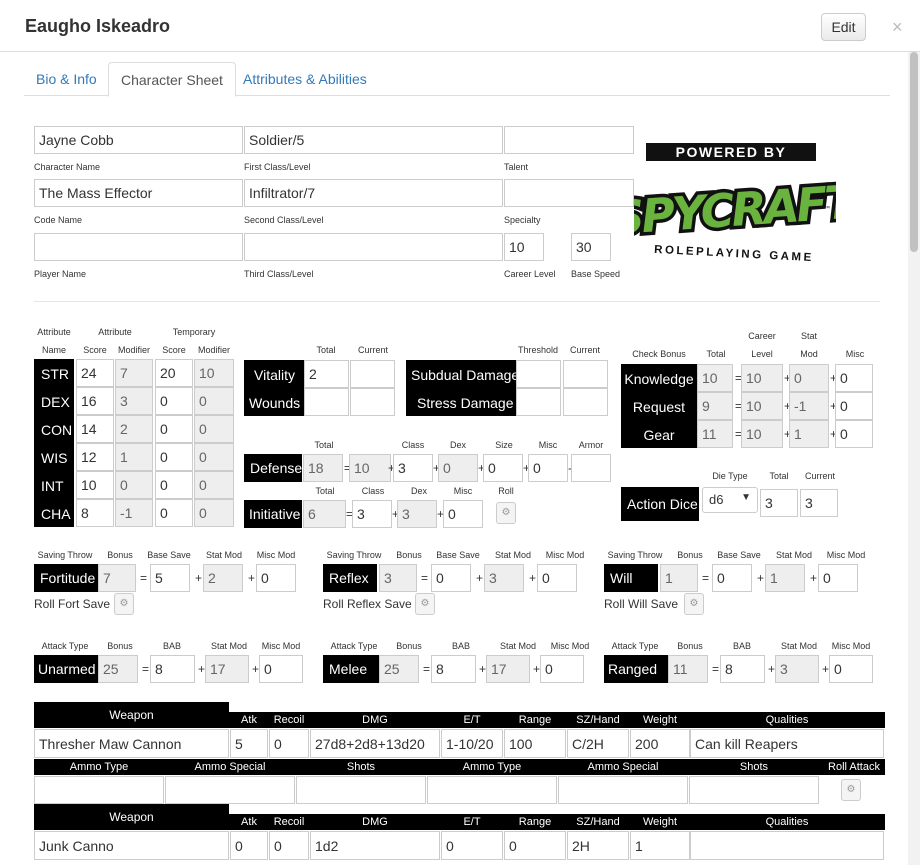 The image size is (920, 865). I want to click on weapon-et-input, so click(472, 845).